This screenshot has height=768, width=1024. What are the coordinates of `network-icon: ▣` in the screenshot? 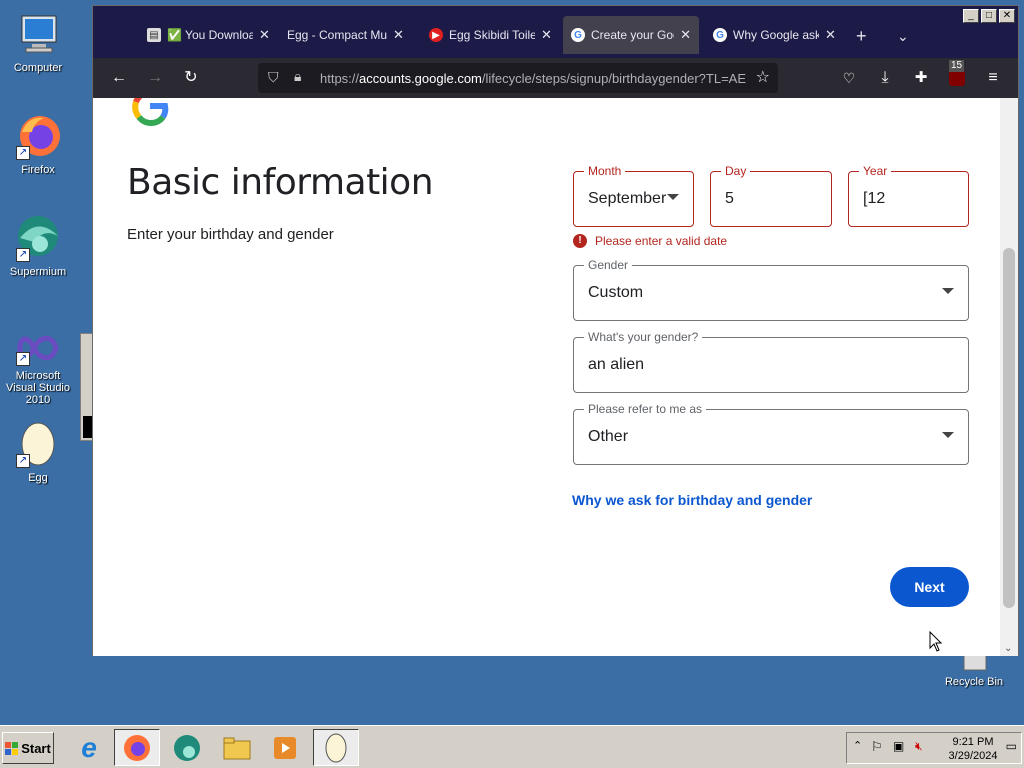 It's located at (898, 746).